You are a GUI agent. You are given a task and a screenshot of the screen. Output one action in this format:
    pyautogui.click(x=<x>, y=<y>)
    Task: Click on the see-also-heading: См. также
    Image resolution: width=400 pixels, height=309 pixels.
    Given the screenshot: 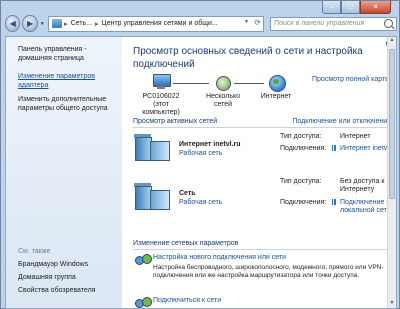 What is the action you would take?
    pyautogui.click(x=34, y=251)
    